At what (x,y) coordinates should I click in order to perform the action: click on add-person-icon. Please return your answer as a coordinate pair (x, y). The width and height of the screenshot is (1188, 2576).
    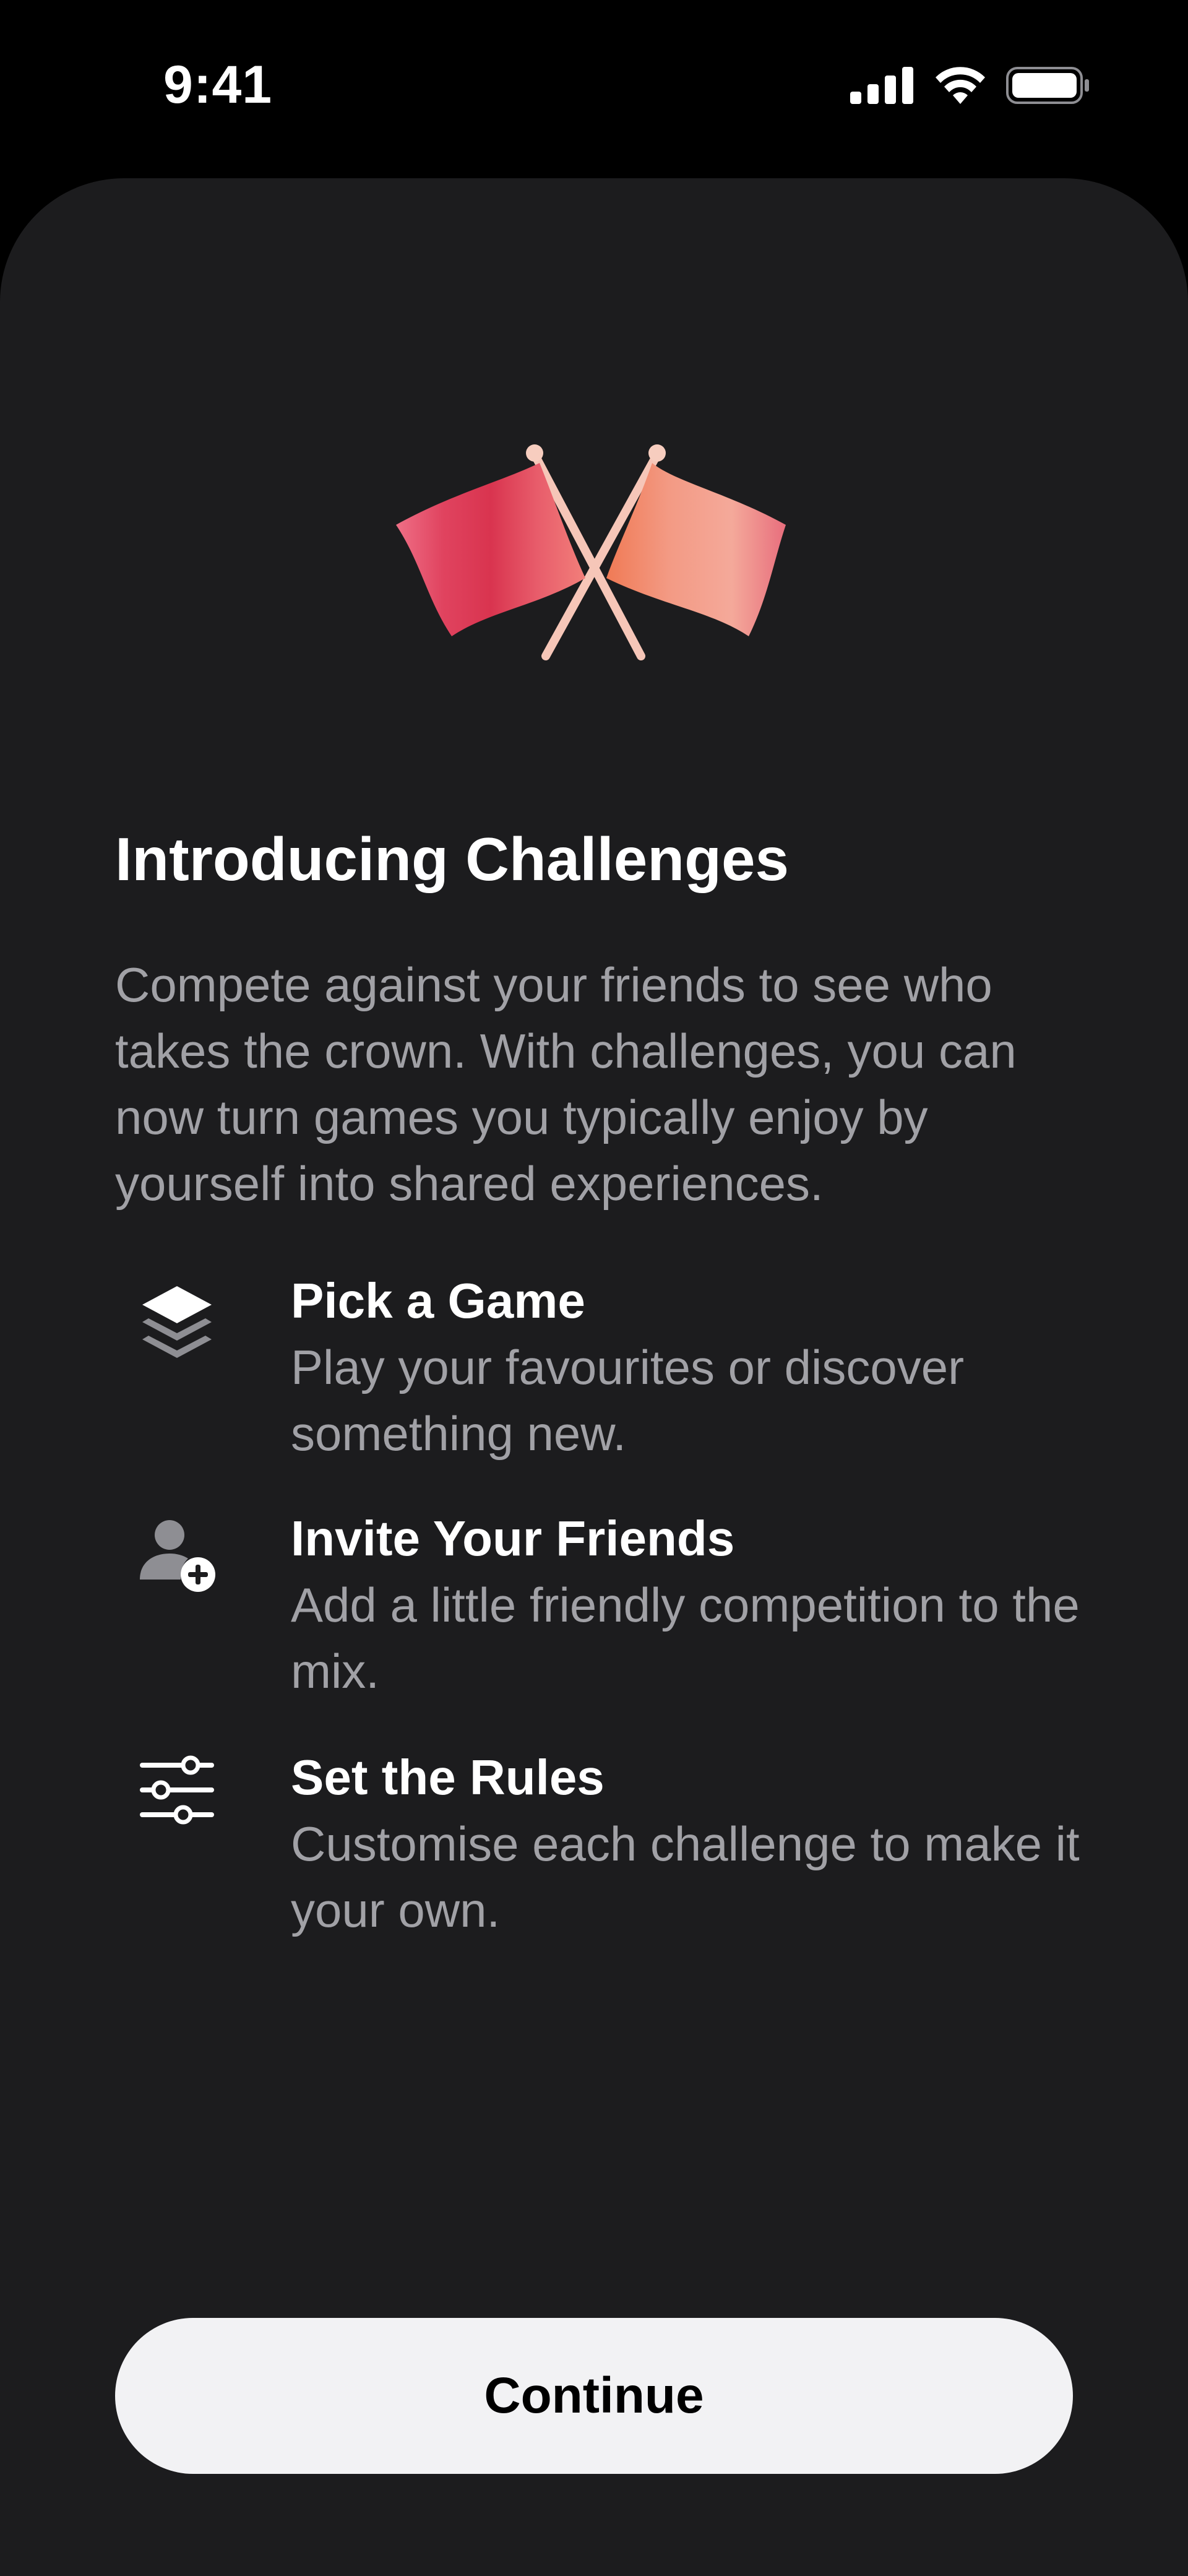
    Looking at the image, I should click on (177, 1556).